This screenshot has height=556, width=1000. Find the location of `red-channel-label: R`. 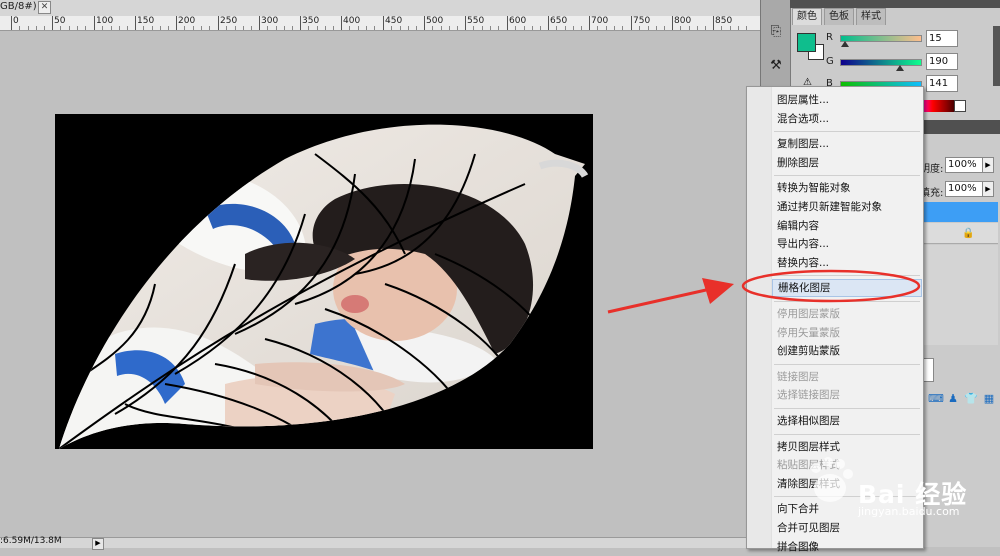

red-channel-label: R is located at coordinates (829, 37).